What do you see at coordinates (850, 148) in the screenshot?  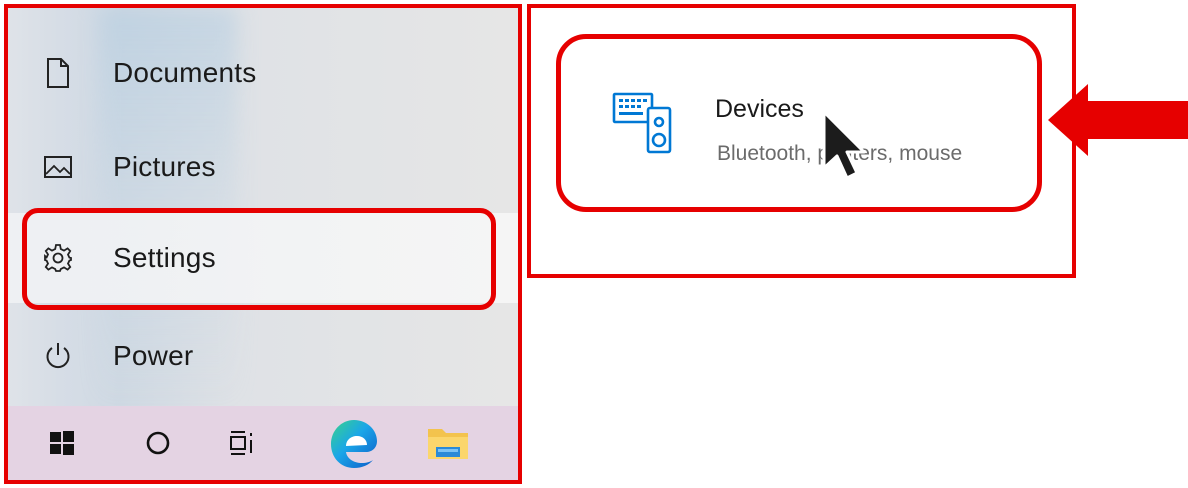 I see `mouse-cursor-icon` at bounding box center [850, 148].